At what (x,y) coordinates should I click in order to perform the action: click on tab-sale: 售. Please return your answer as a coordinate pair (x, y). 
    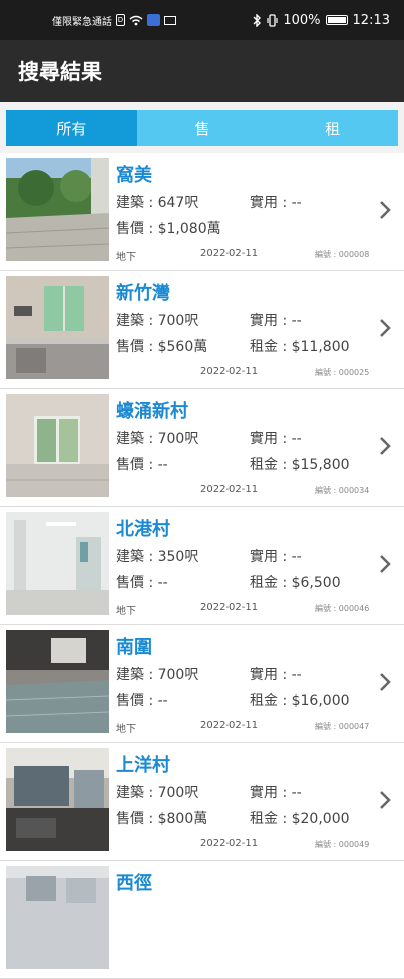
    Looking at the image, I should click on (202, 128).